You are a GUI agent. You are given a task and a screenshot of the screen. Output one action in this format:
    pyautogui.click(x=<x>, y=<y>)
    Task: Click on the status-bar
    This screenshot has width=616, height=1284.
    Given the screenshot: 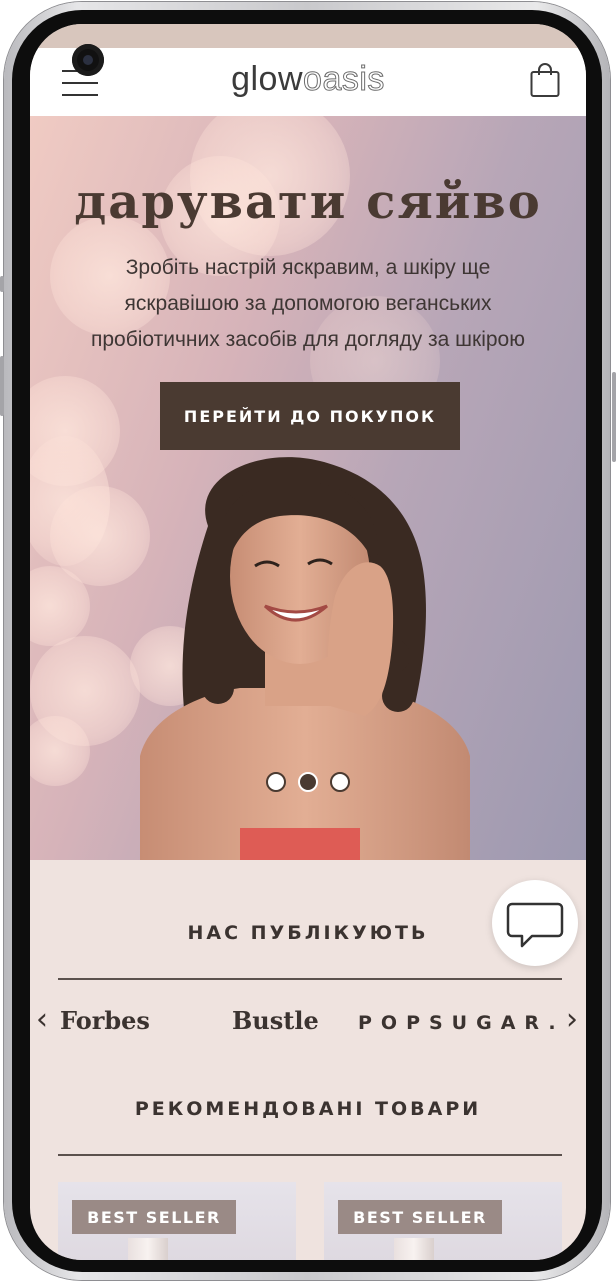 What is the action you would take?
    pyautogui.click(x=308, y=36)
    